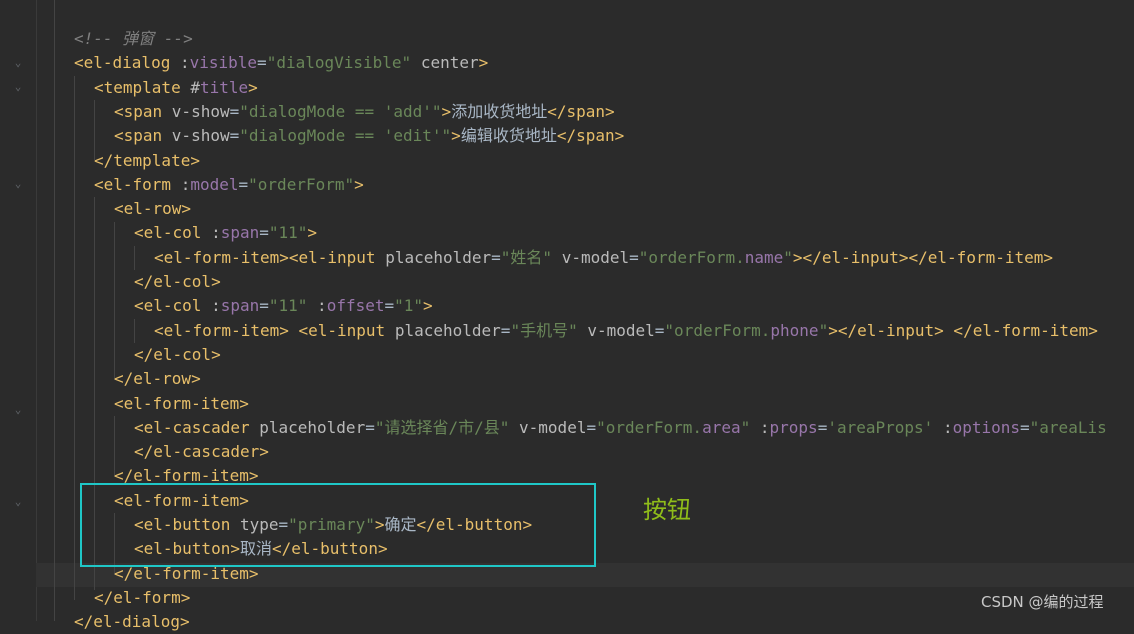  Describe the element at coordinates (270, 257) in the screenshot. I see `code-token: <el-form-item><el-input` at that location.